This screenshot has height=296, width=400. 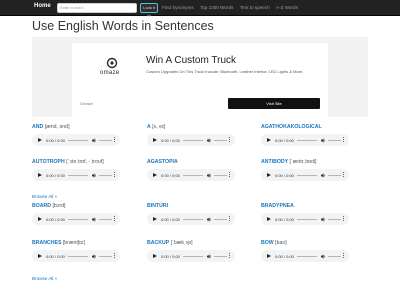 I want to click on ad-headline: Win A Custom Truck, so click(x=191, y=60).